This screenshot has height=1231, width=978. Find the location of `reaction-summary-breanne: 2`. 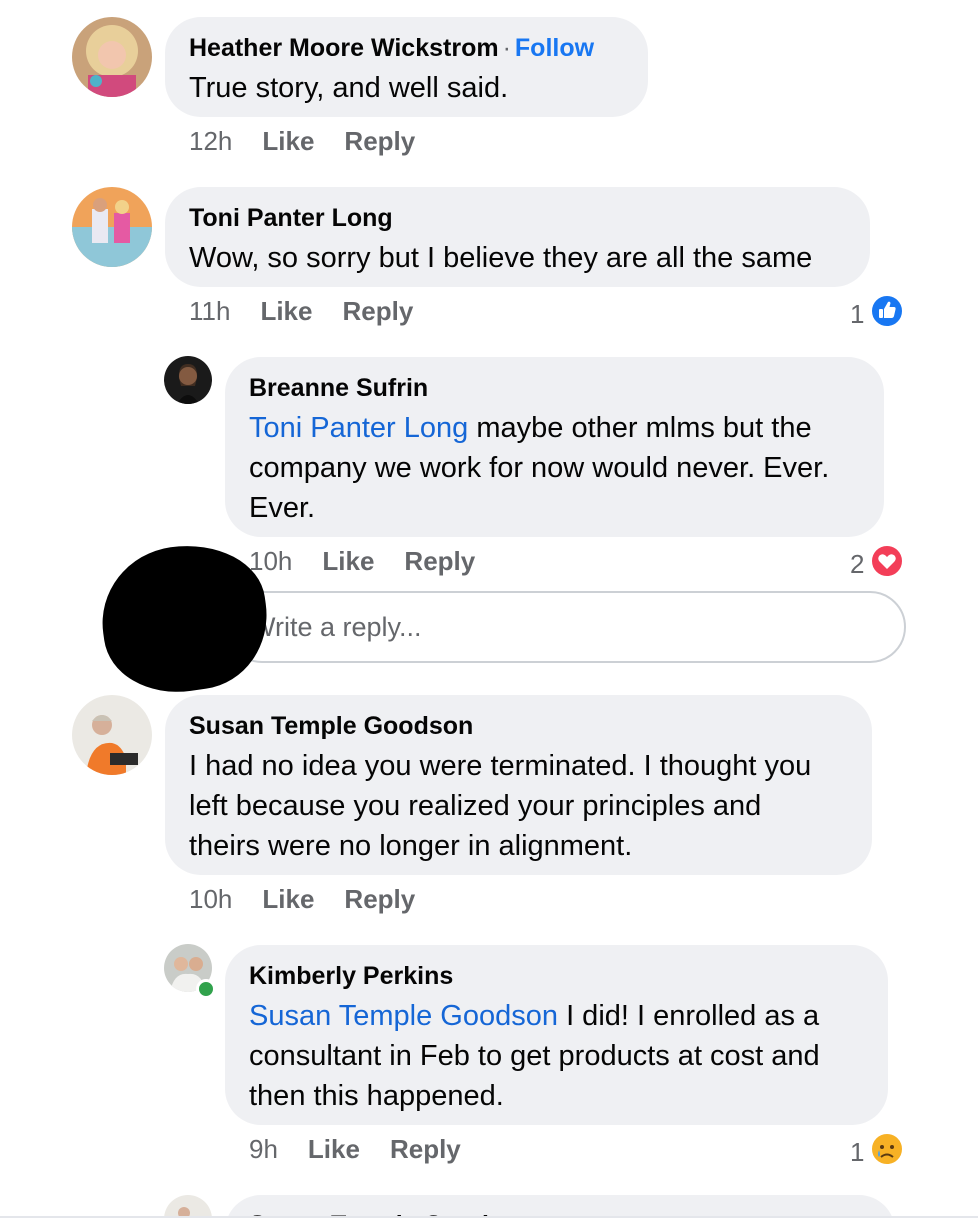

reaction-summary-breanne: 2 is located at coordinates (877, 564).